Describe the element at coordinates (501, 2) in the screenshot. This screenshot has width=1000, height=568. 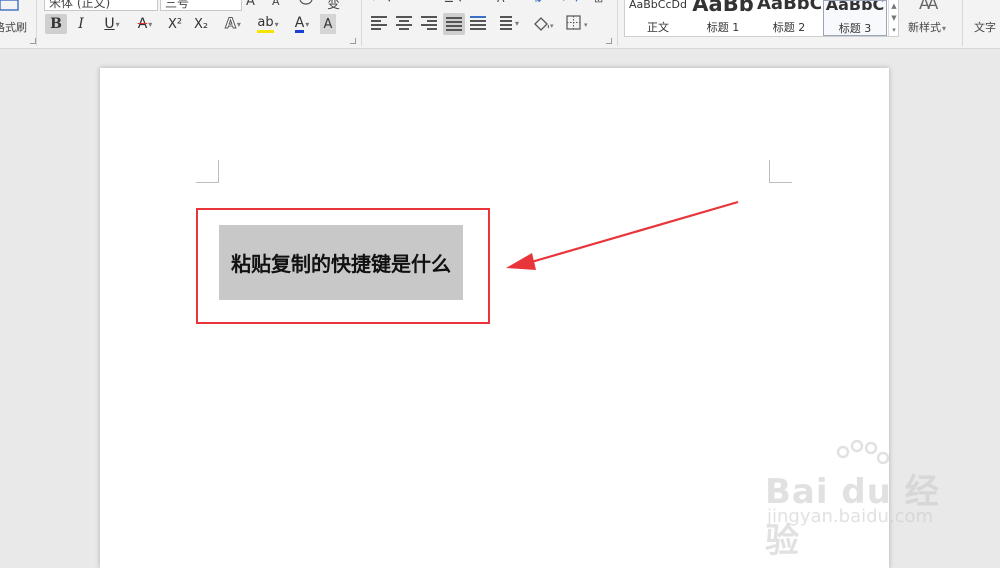
I see `para-top-tool: A` at that location.